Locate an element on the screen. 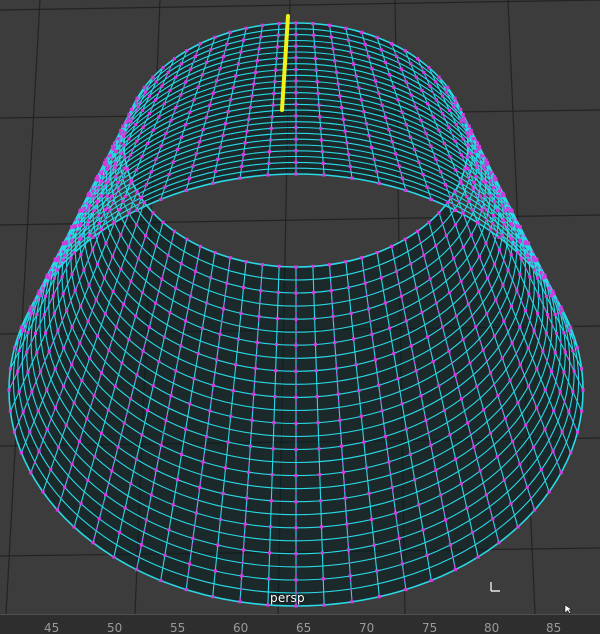 This screenshot has width=600, height=634. timeline-tick: 60 is located at coordinates (241, 627).